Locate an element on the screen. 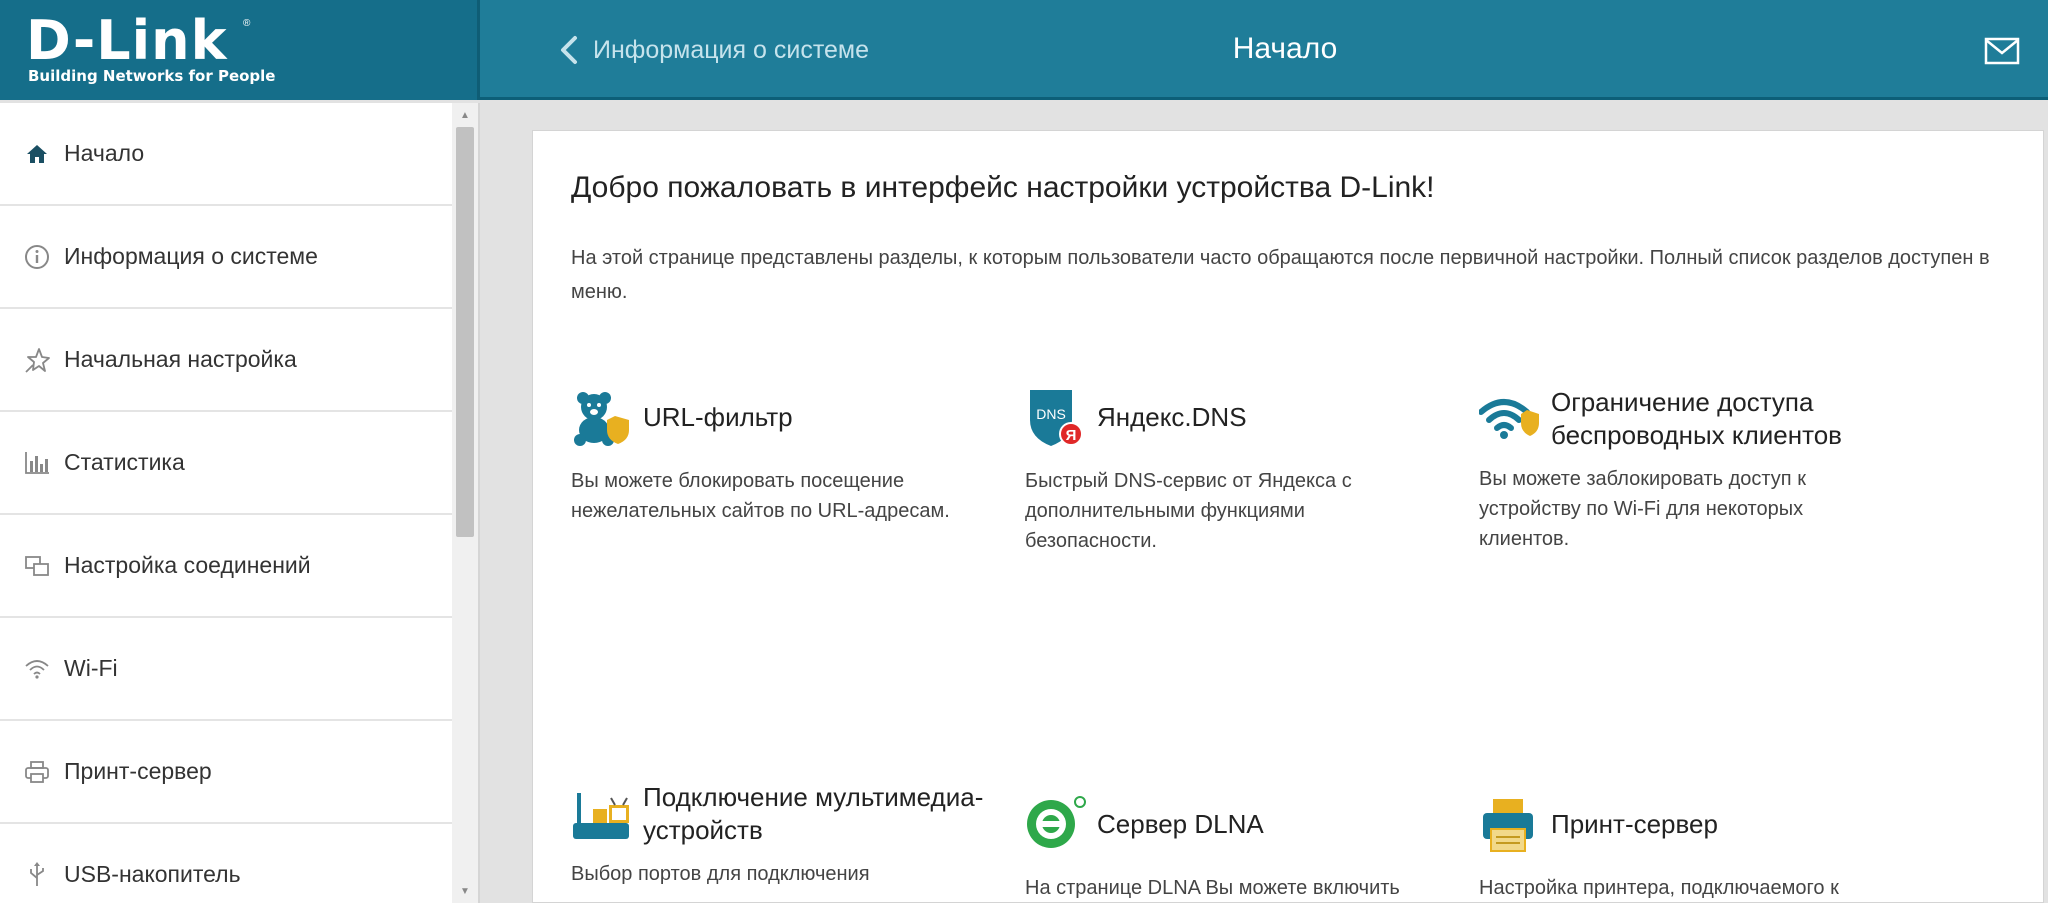 This screenshot has height=903, width=2048. tile-yandex-dns-link: DNS Я Яндекс.DNS is located at coordinates (1235, 417).